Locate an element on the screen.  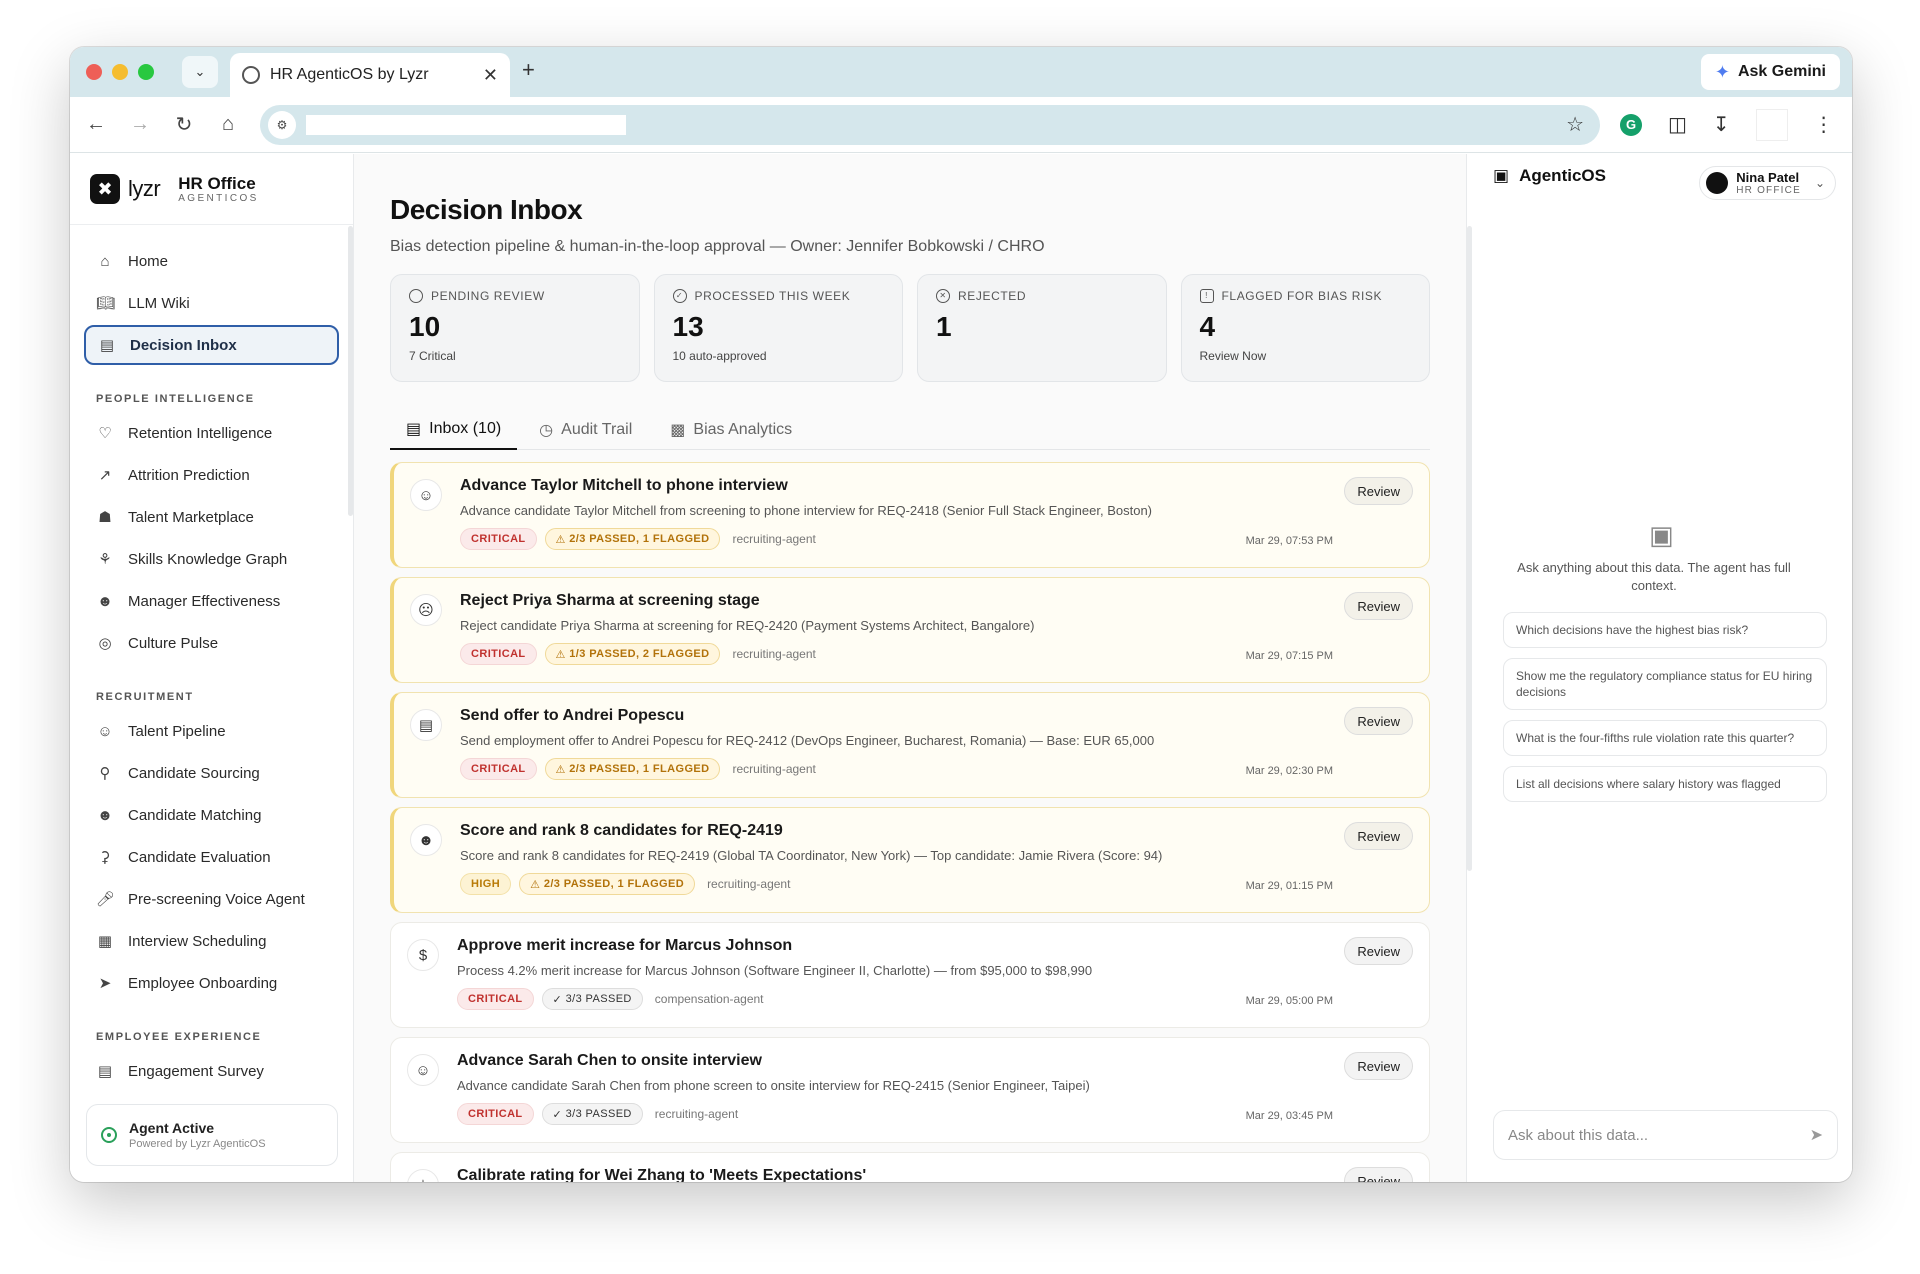
tab-audit-trail: ◷ Audit Trail is located at coordinates (585, 430).